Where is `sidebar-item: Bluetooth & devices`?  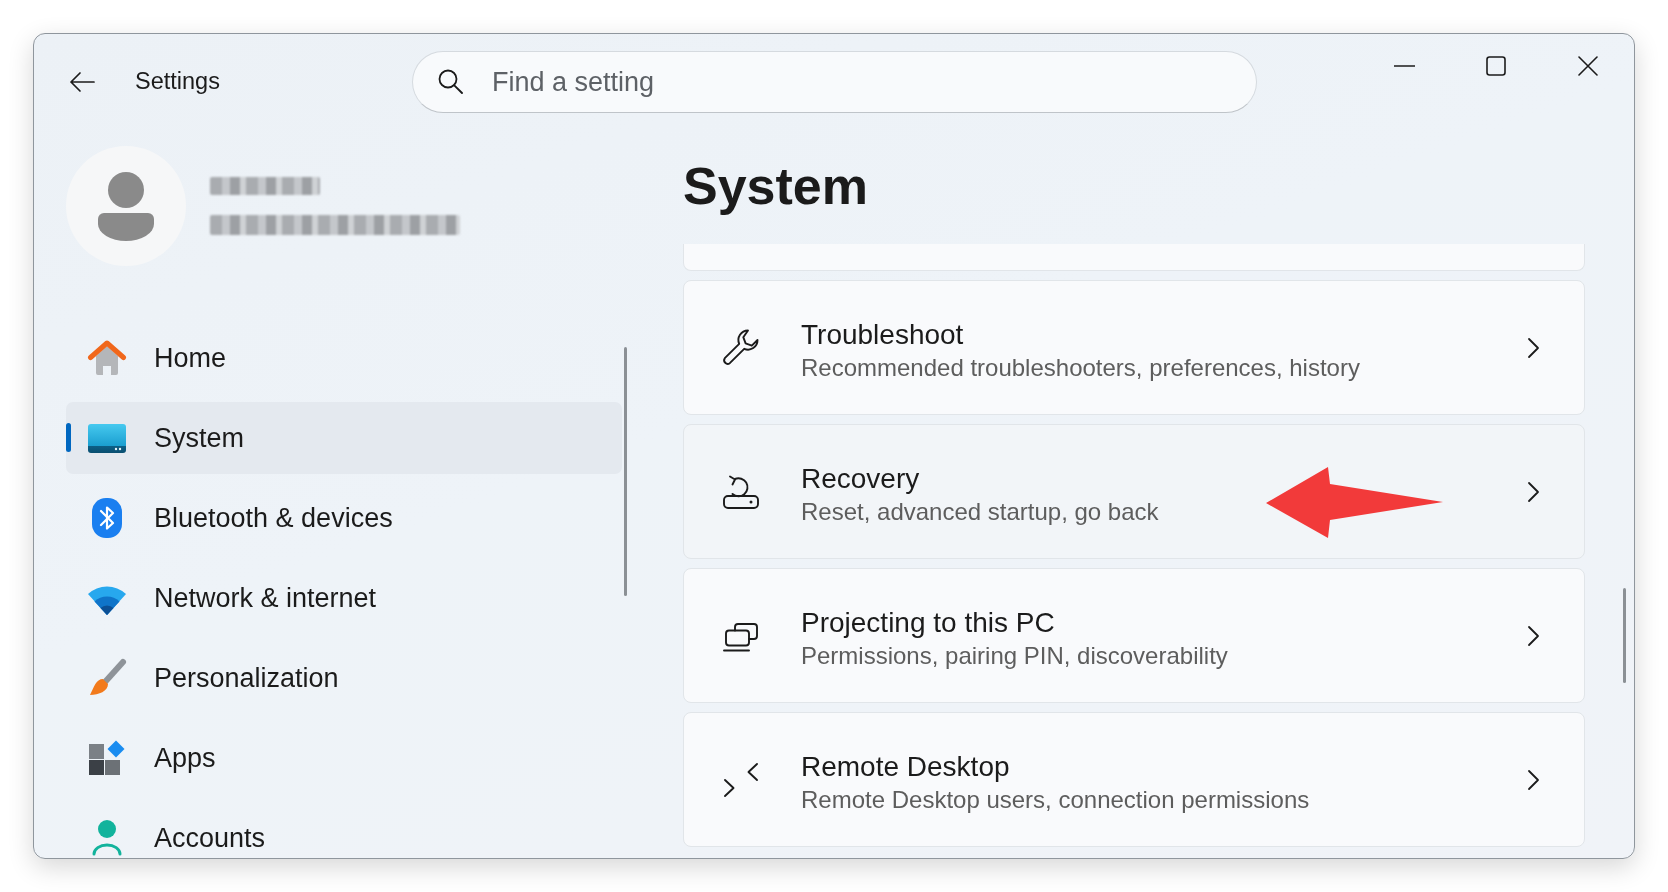 sidebar-item: Bluetooth & devices is located at coordinates (344, 518).